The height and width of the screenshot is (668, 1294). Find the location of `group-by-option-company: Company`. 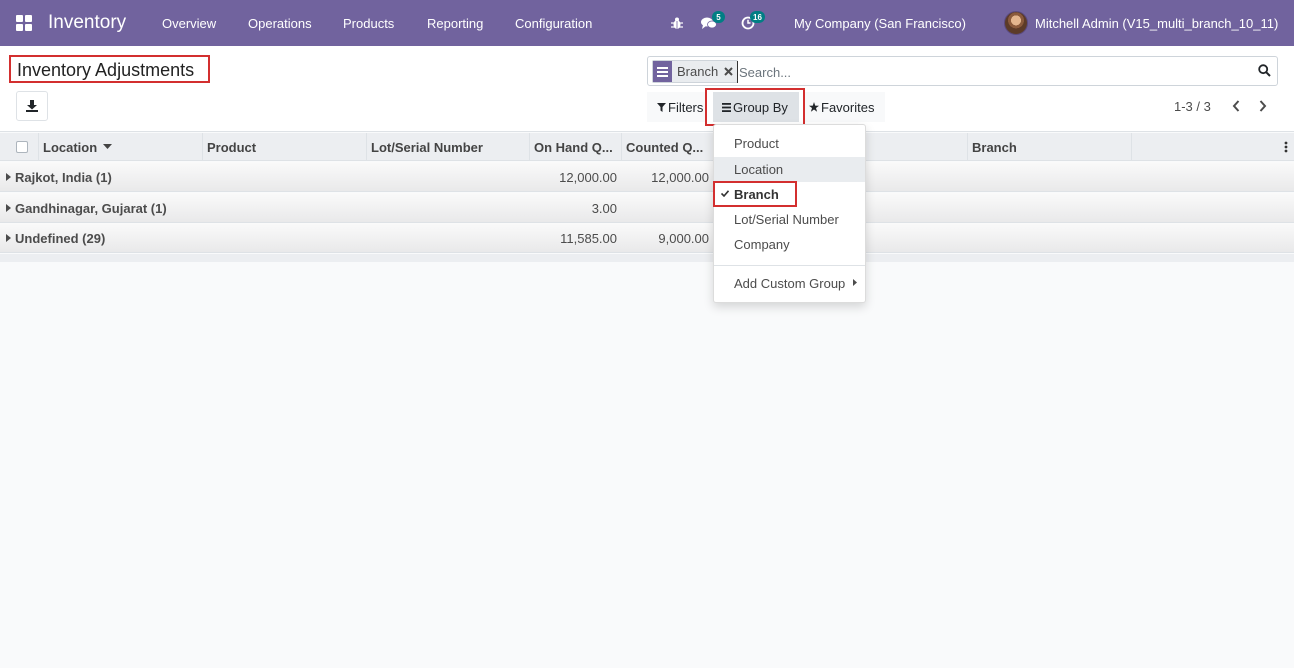

group-by-option-company: Company is located at coordinates (789, 244).